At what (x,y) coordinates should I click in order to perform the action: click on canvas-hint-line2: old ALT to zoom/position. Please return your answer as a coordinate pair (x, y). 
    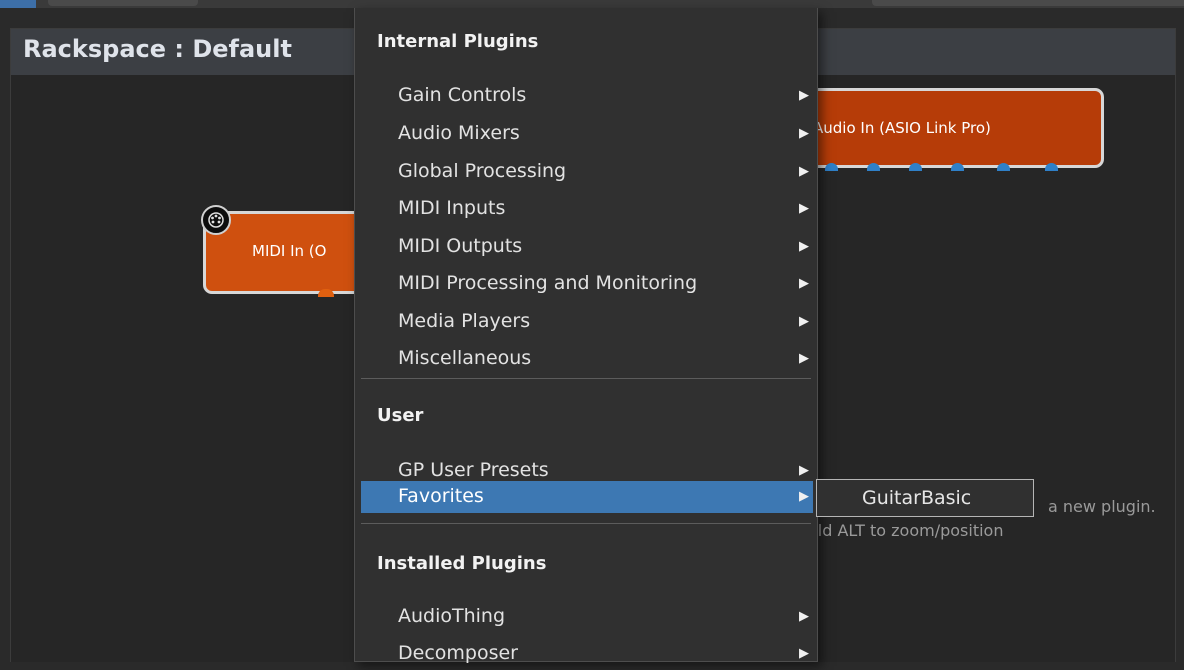
    Looking at the image, I should click on (906, 530).